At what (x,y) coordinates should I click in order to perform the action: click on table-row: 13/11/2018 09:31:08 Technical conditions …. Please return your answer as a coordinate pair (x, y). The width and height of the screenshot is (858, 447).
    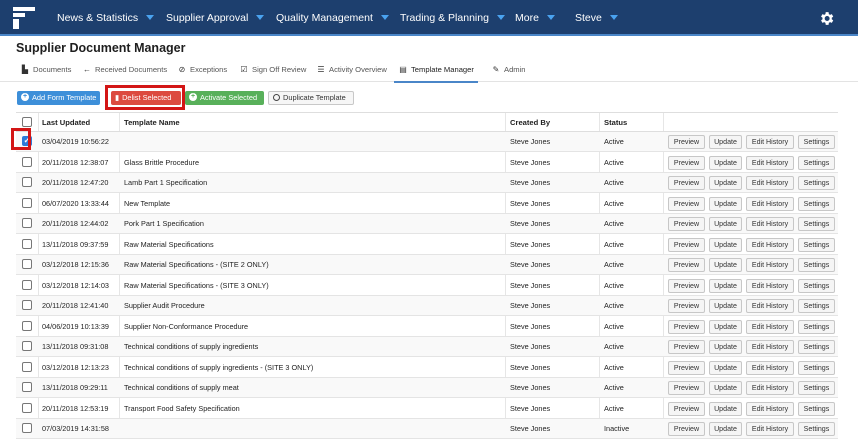
    Looking at the image, I should click on (427, 347).